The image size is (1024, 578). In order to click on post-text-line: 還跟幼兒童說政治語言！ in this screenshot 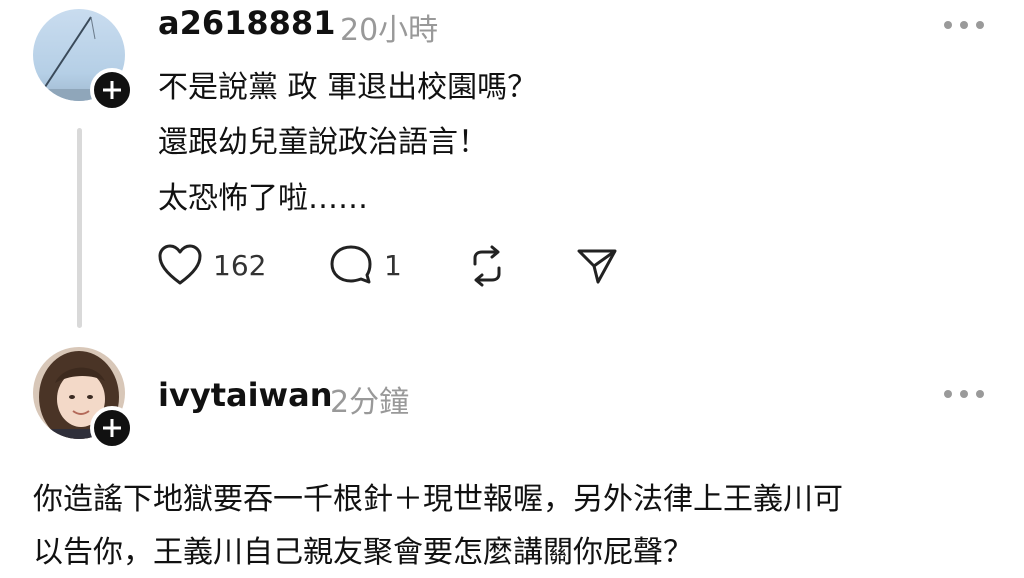, I will do `click(323, 142)`.